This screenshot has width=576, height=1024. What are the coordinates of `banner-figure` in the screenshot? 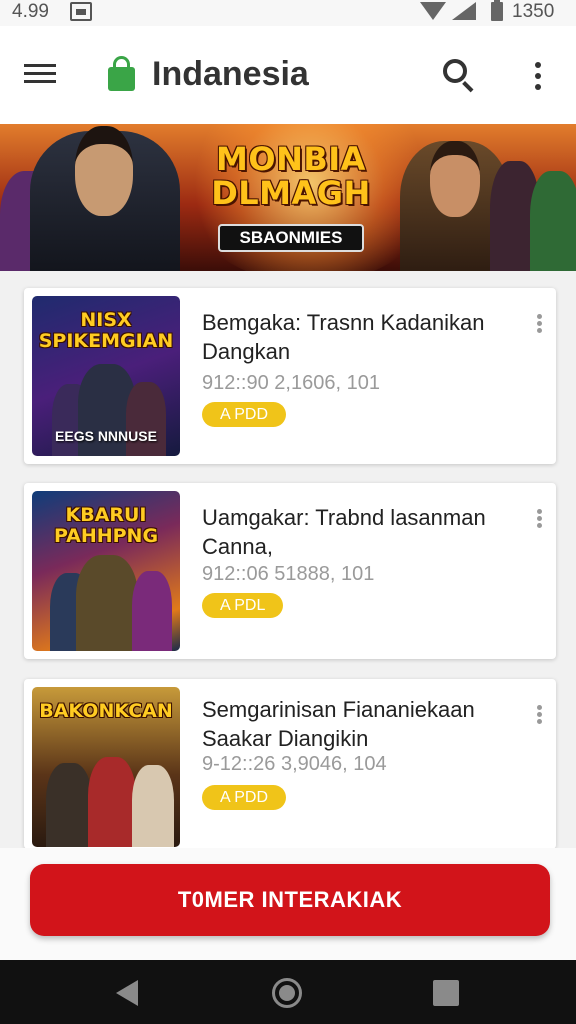 It's located at (553, 221).